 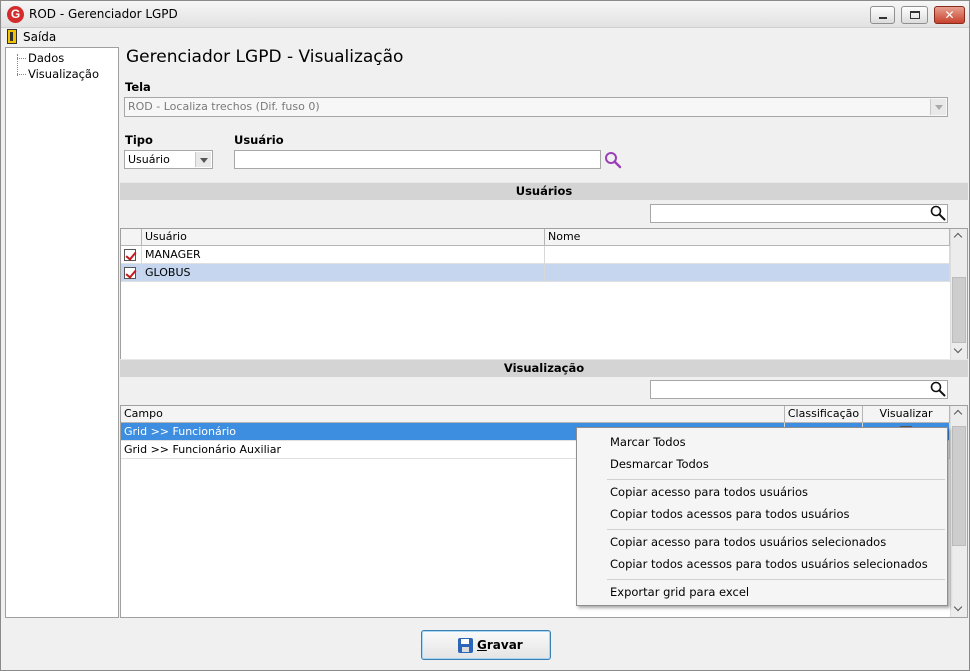 What do you see at coordinates (544, 191) in the screenshot?
I see `users-section-header: Usuários` at bounding box center [544, 191].